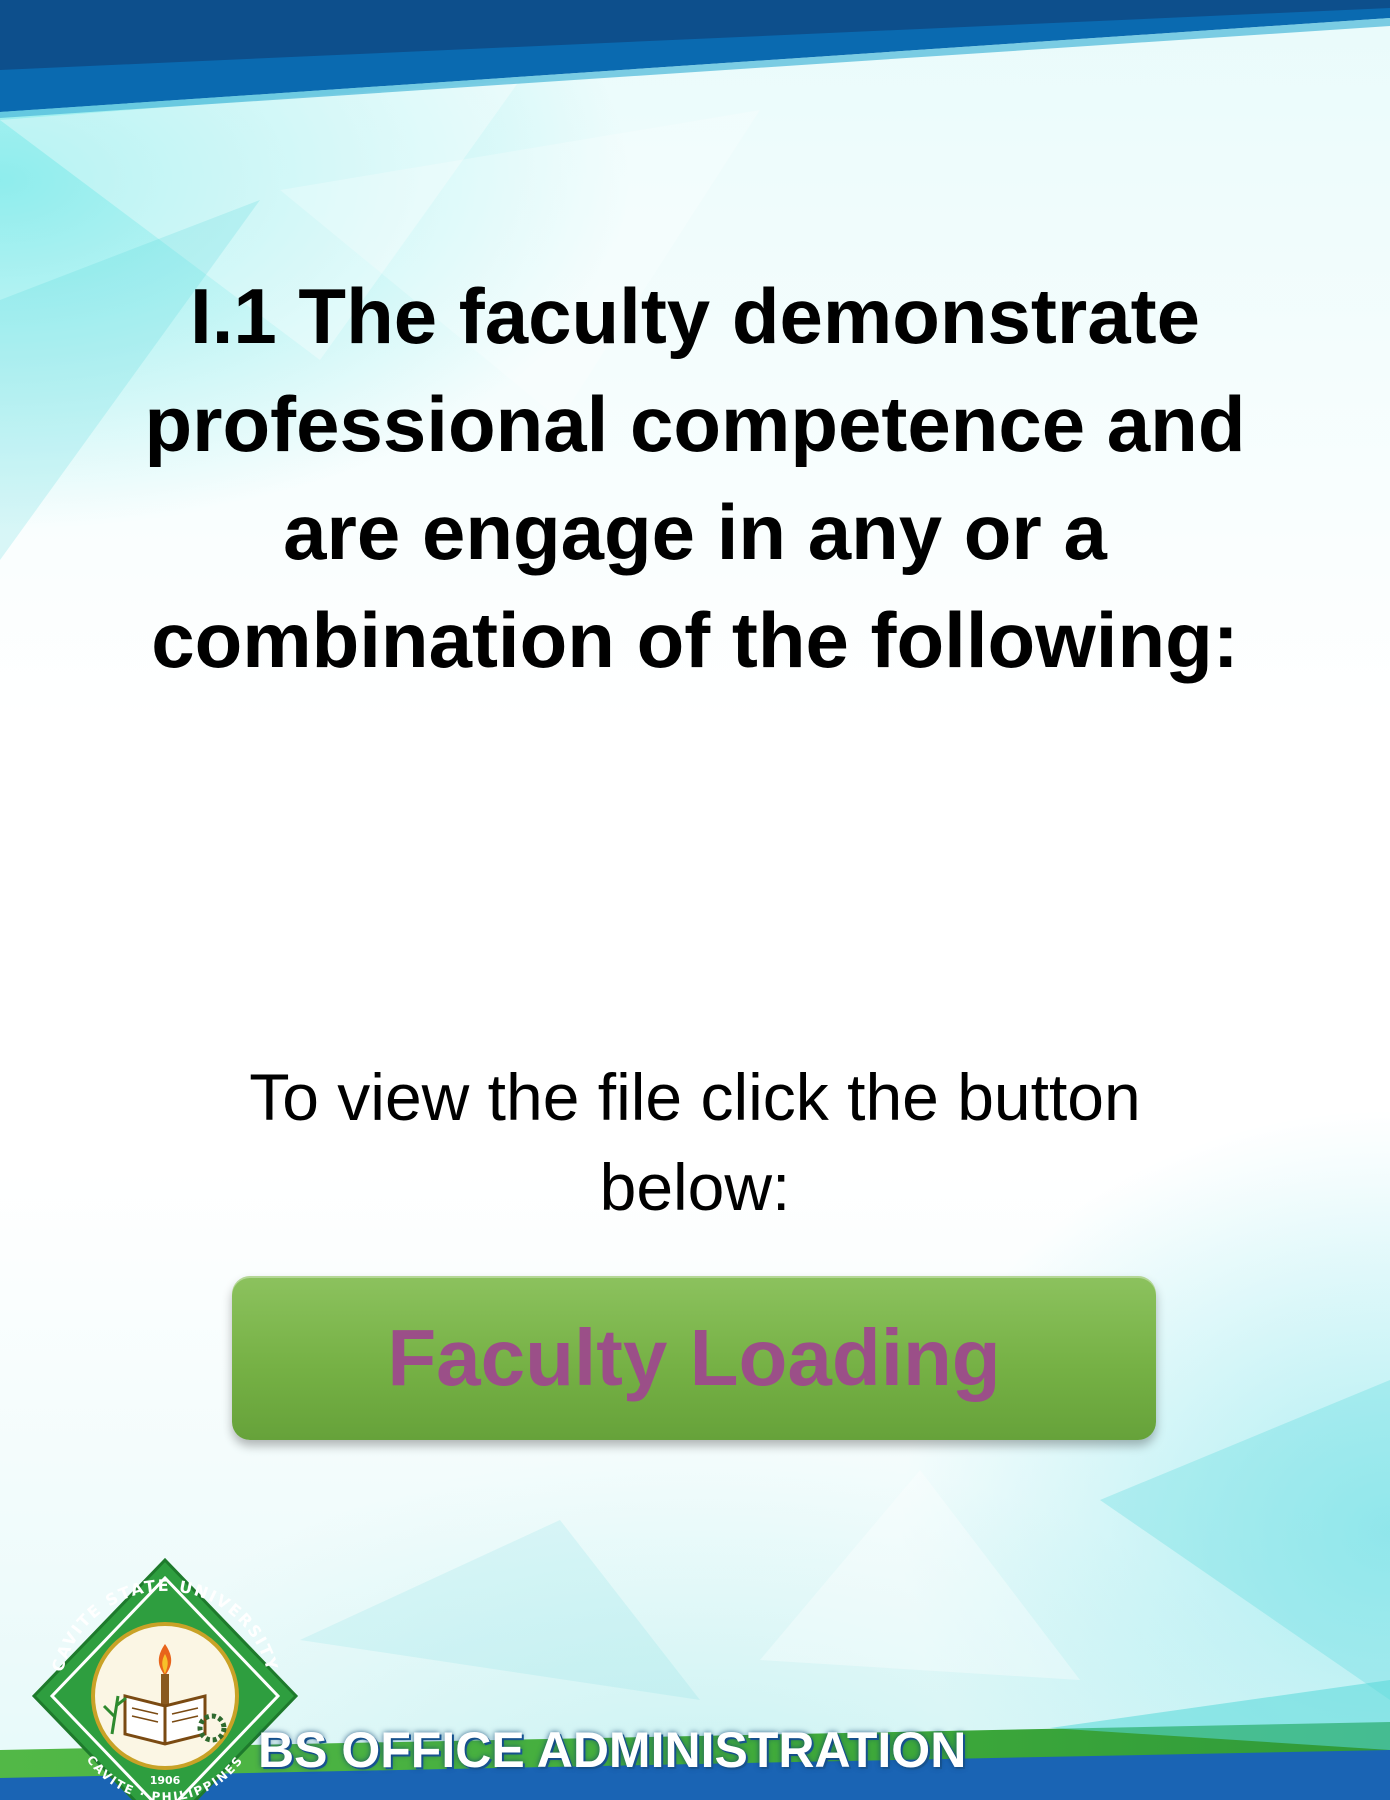  Describe the element at coordinates (695, 1142) in the screenshot. I see `instruction-text: To view the file click the button below:` at that location.